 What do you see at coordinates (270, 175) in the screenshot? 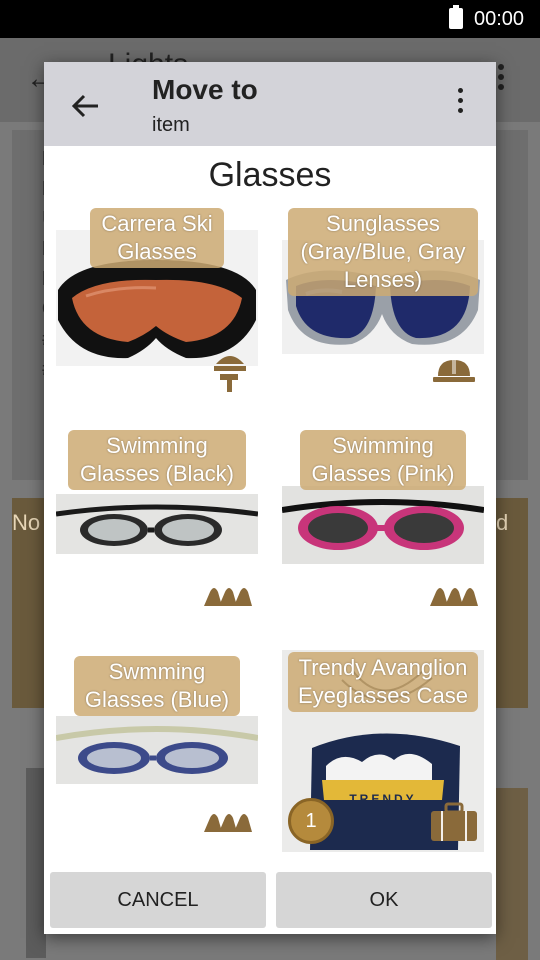
I see `category-title: Glasses` at bounding box center [270, 175].